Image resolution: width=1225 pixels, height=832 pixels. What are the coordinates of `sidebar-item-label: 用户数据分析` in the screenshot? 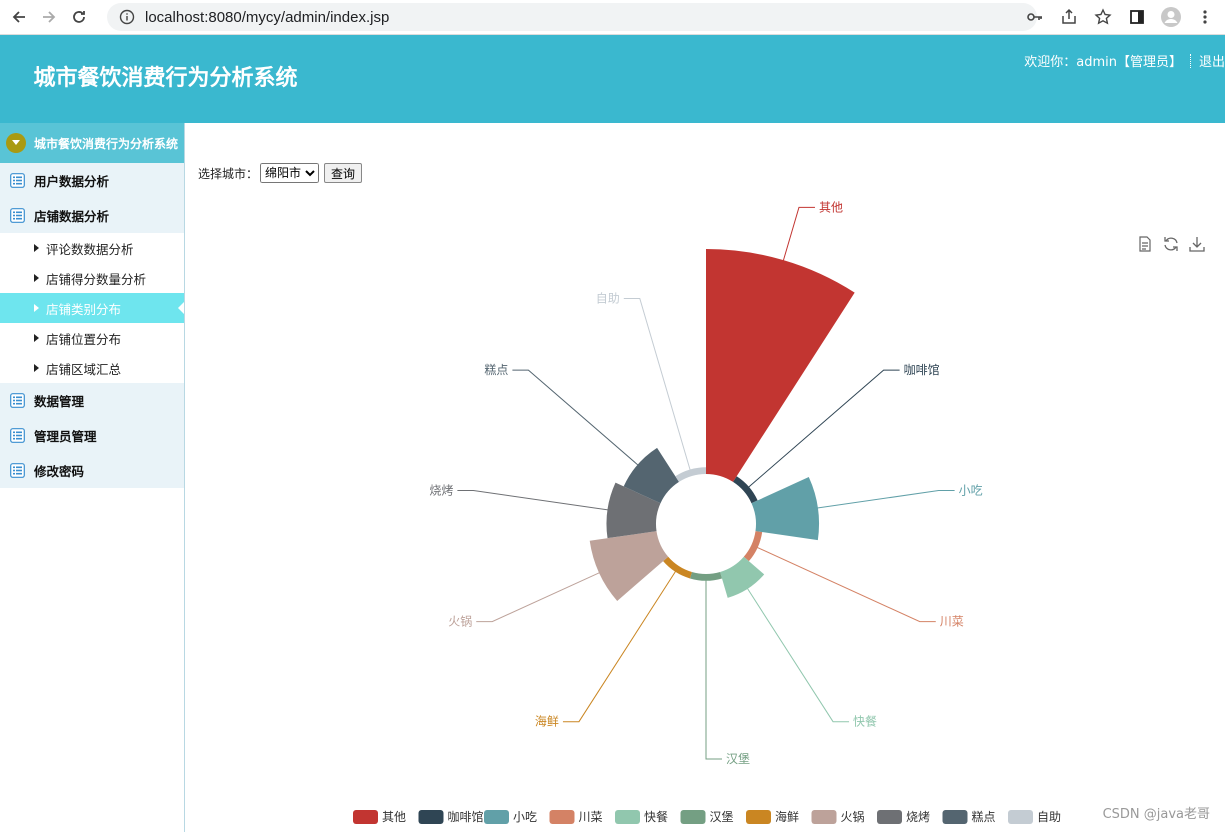 It's located at (72, 181).